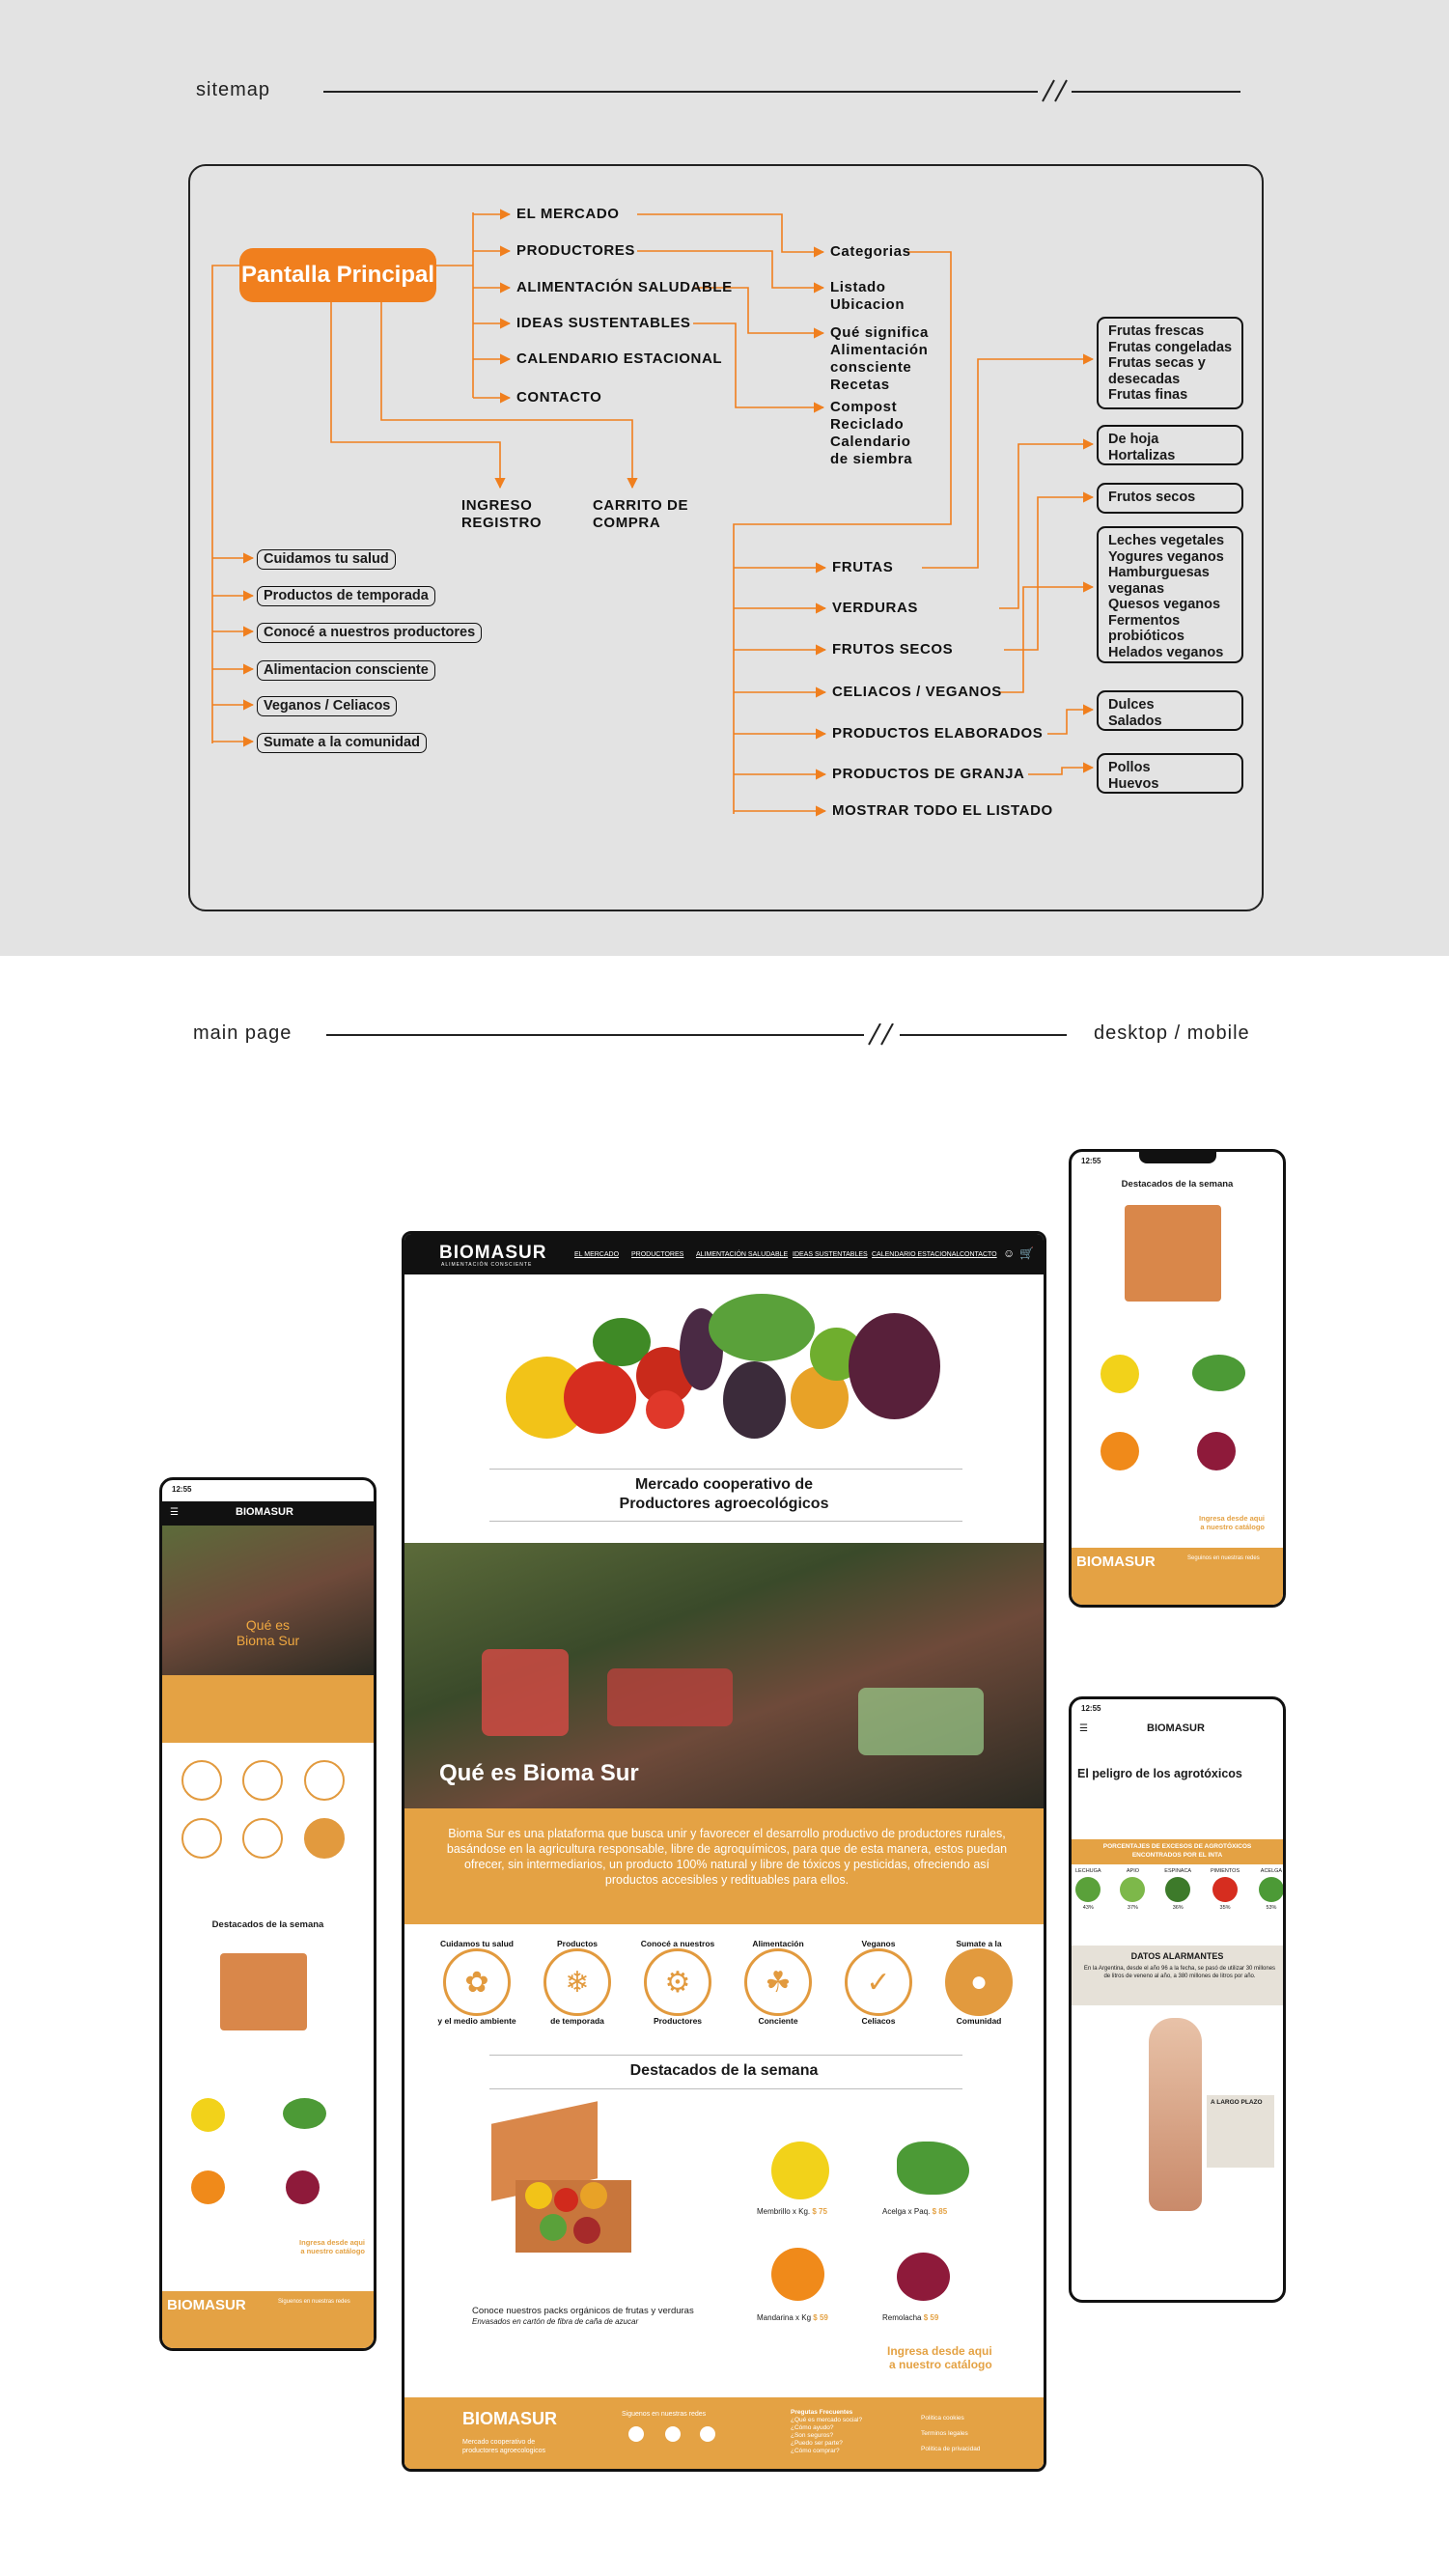 The width and height of the screenshot is (1449, 2576). I want to click on mobile-right-box-image, so click(1173, 1254).